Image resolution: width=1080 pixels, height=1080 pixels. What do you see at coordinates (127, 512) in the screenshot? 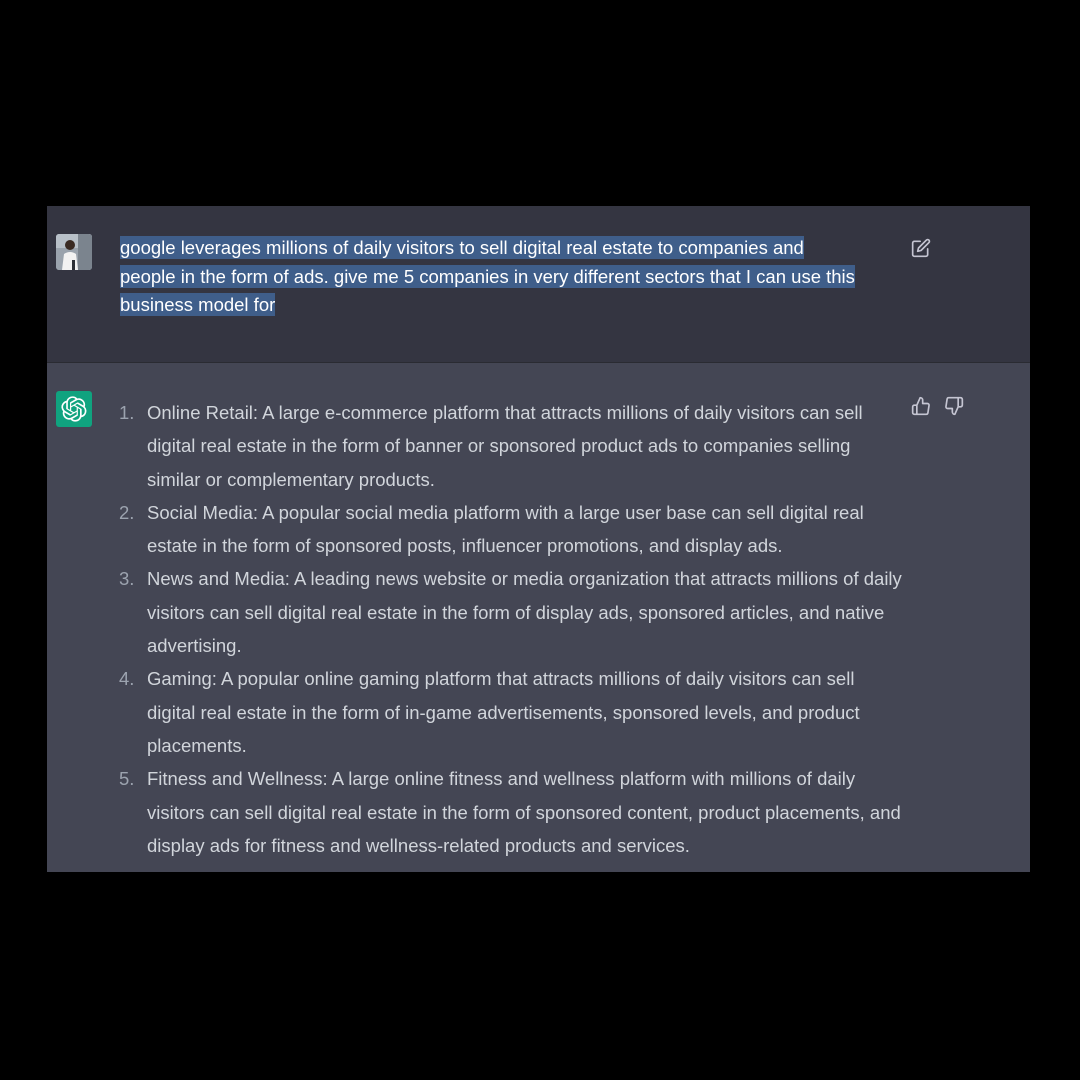
I see `list-item-number: 2.` at bounding box center [127, 512].